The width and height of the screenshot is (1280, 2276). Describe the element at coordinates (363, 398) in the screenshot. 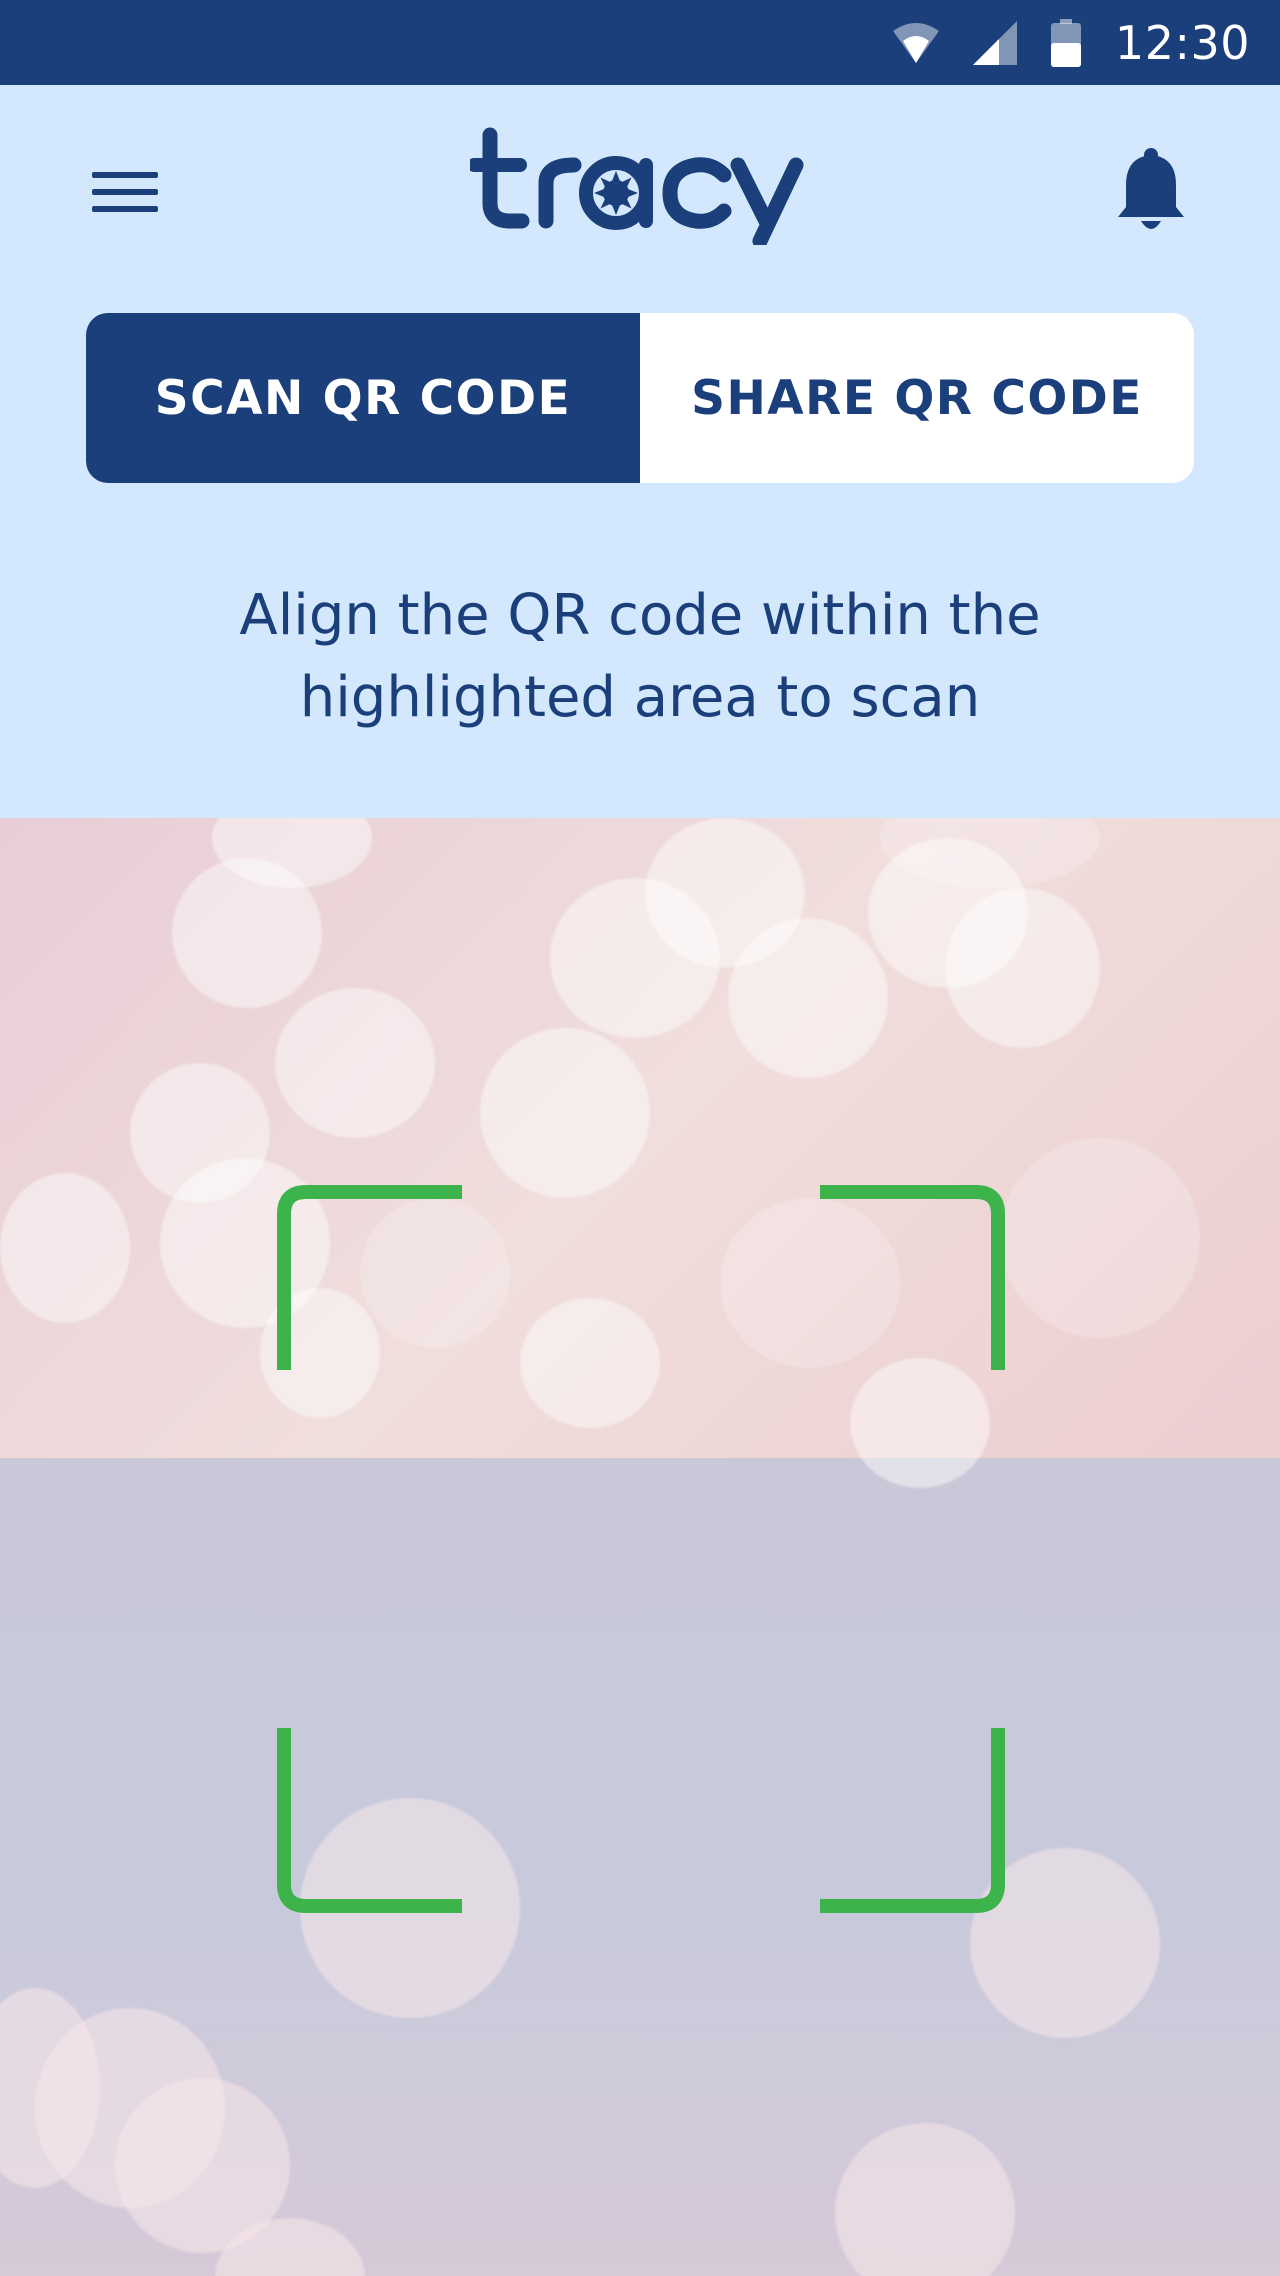

I see `tab-scan-qr-code: SCAN QR CODE` at that location.